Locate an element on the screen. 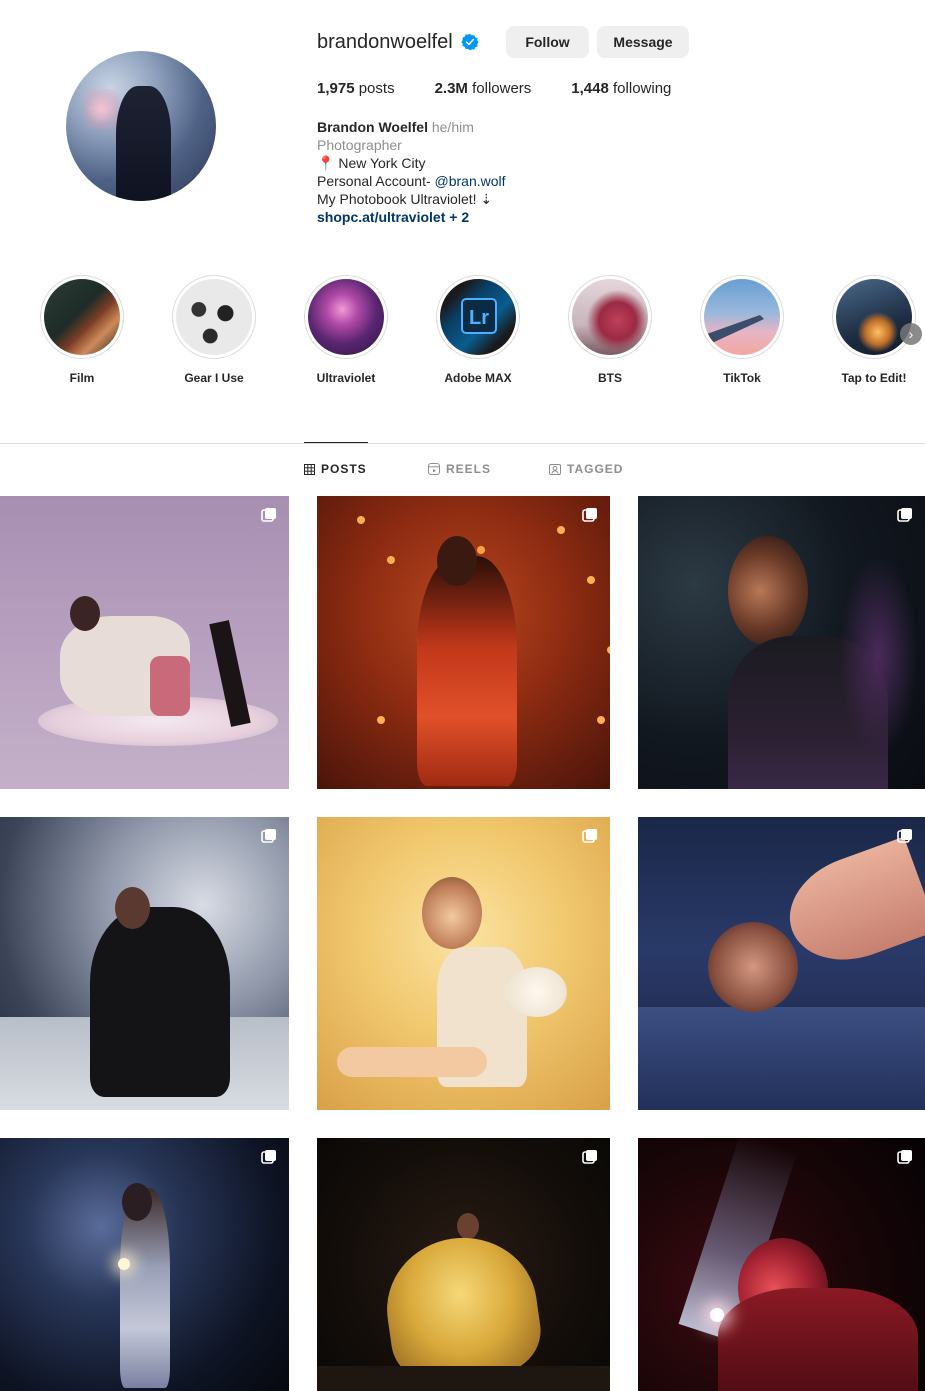 The height and width of the screenshot is (1391, 925). highlight-adobe-max: Lr Adobe MAX is located at coordinates (478, 330).